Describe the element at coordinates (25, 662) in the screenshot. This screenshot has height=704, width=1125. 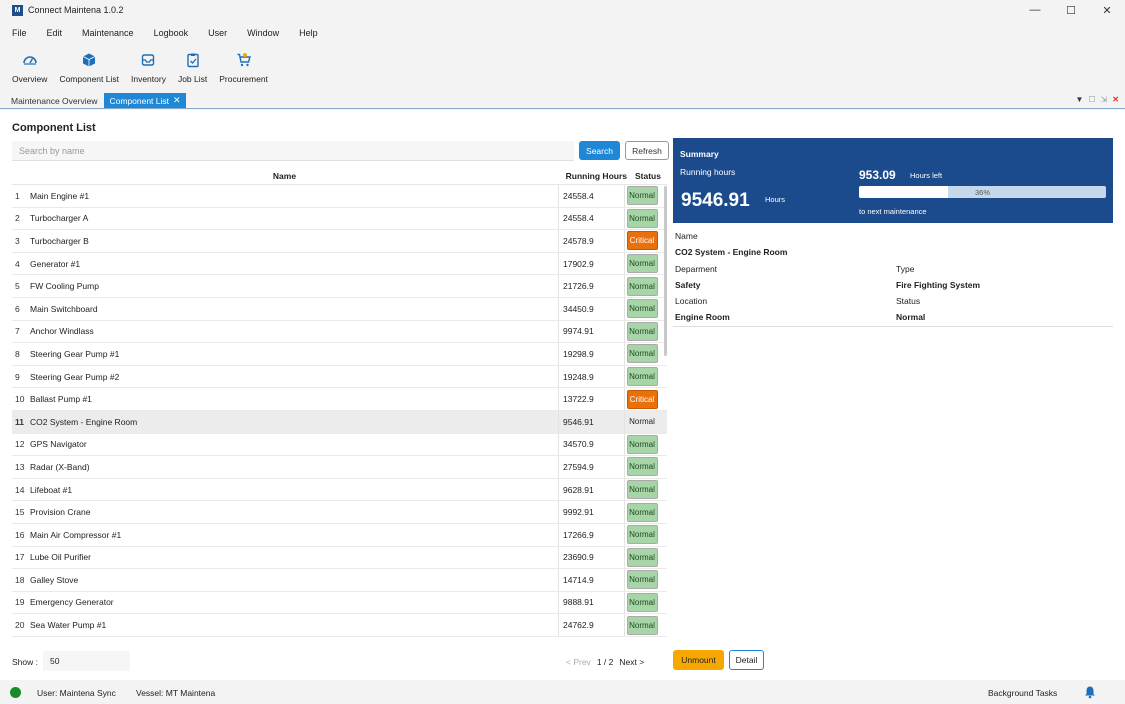
I see `show-label: Show :` at that location.